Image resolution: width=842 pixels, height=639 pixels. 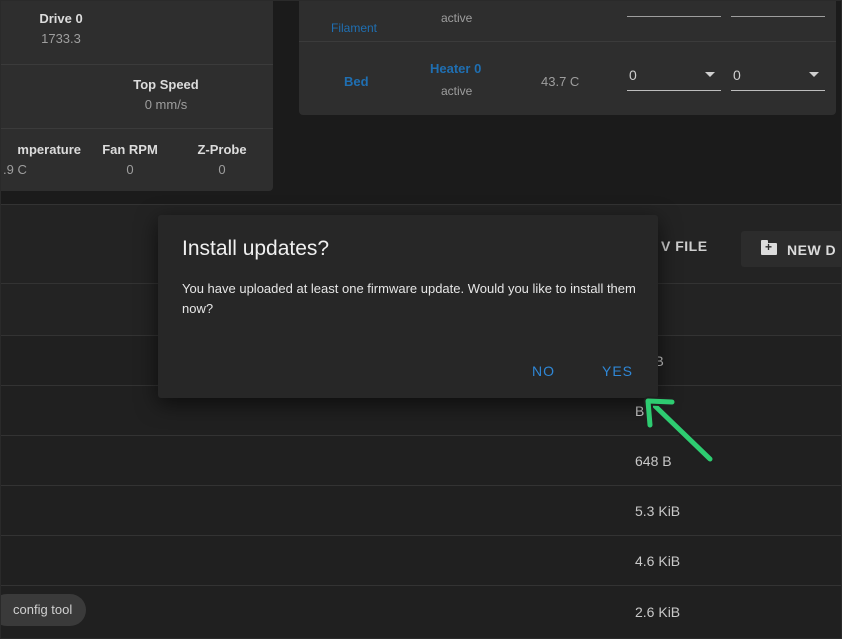 What do you see at coordinates (49, 149) in the screenshot?
I see `temperature-label: mperature` at bounding box center [49, 149].